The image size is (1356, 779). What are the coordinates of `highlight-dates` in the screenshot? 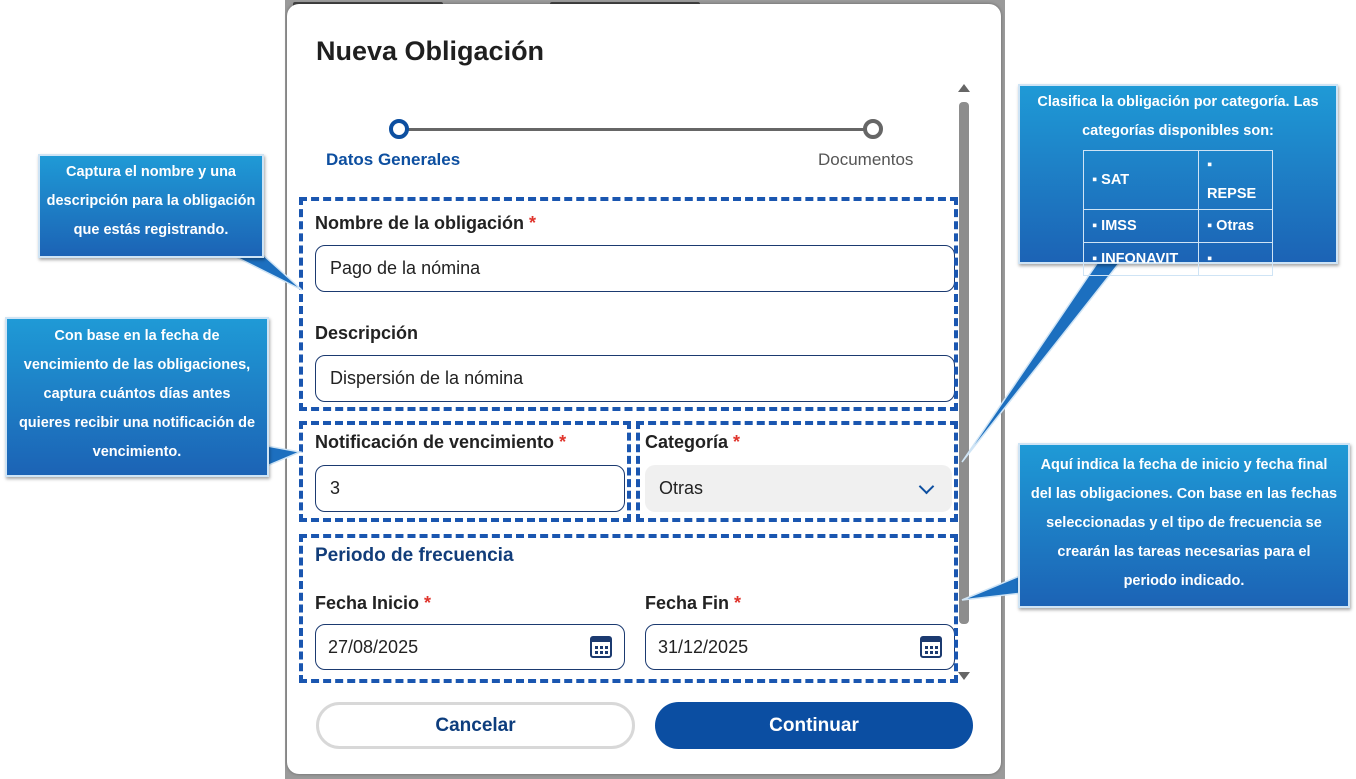 It's located at (628, 608).